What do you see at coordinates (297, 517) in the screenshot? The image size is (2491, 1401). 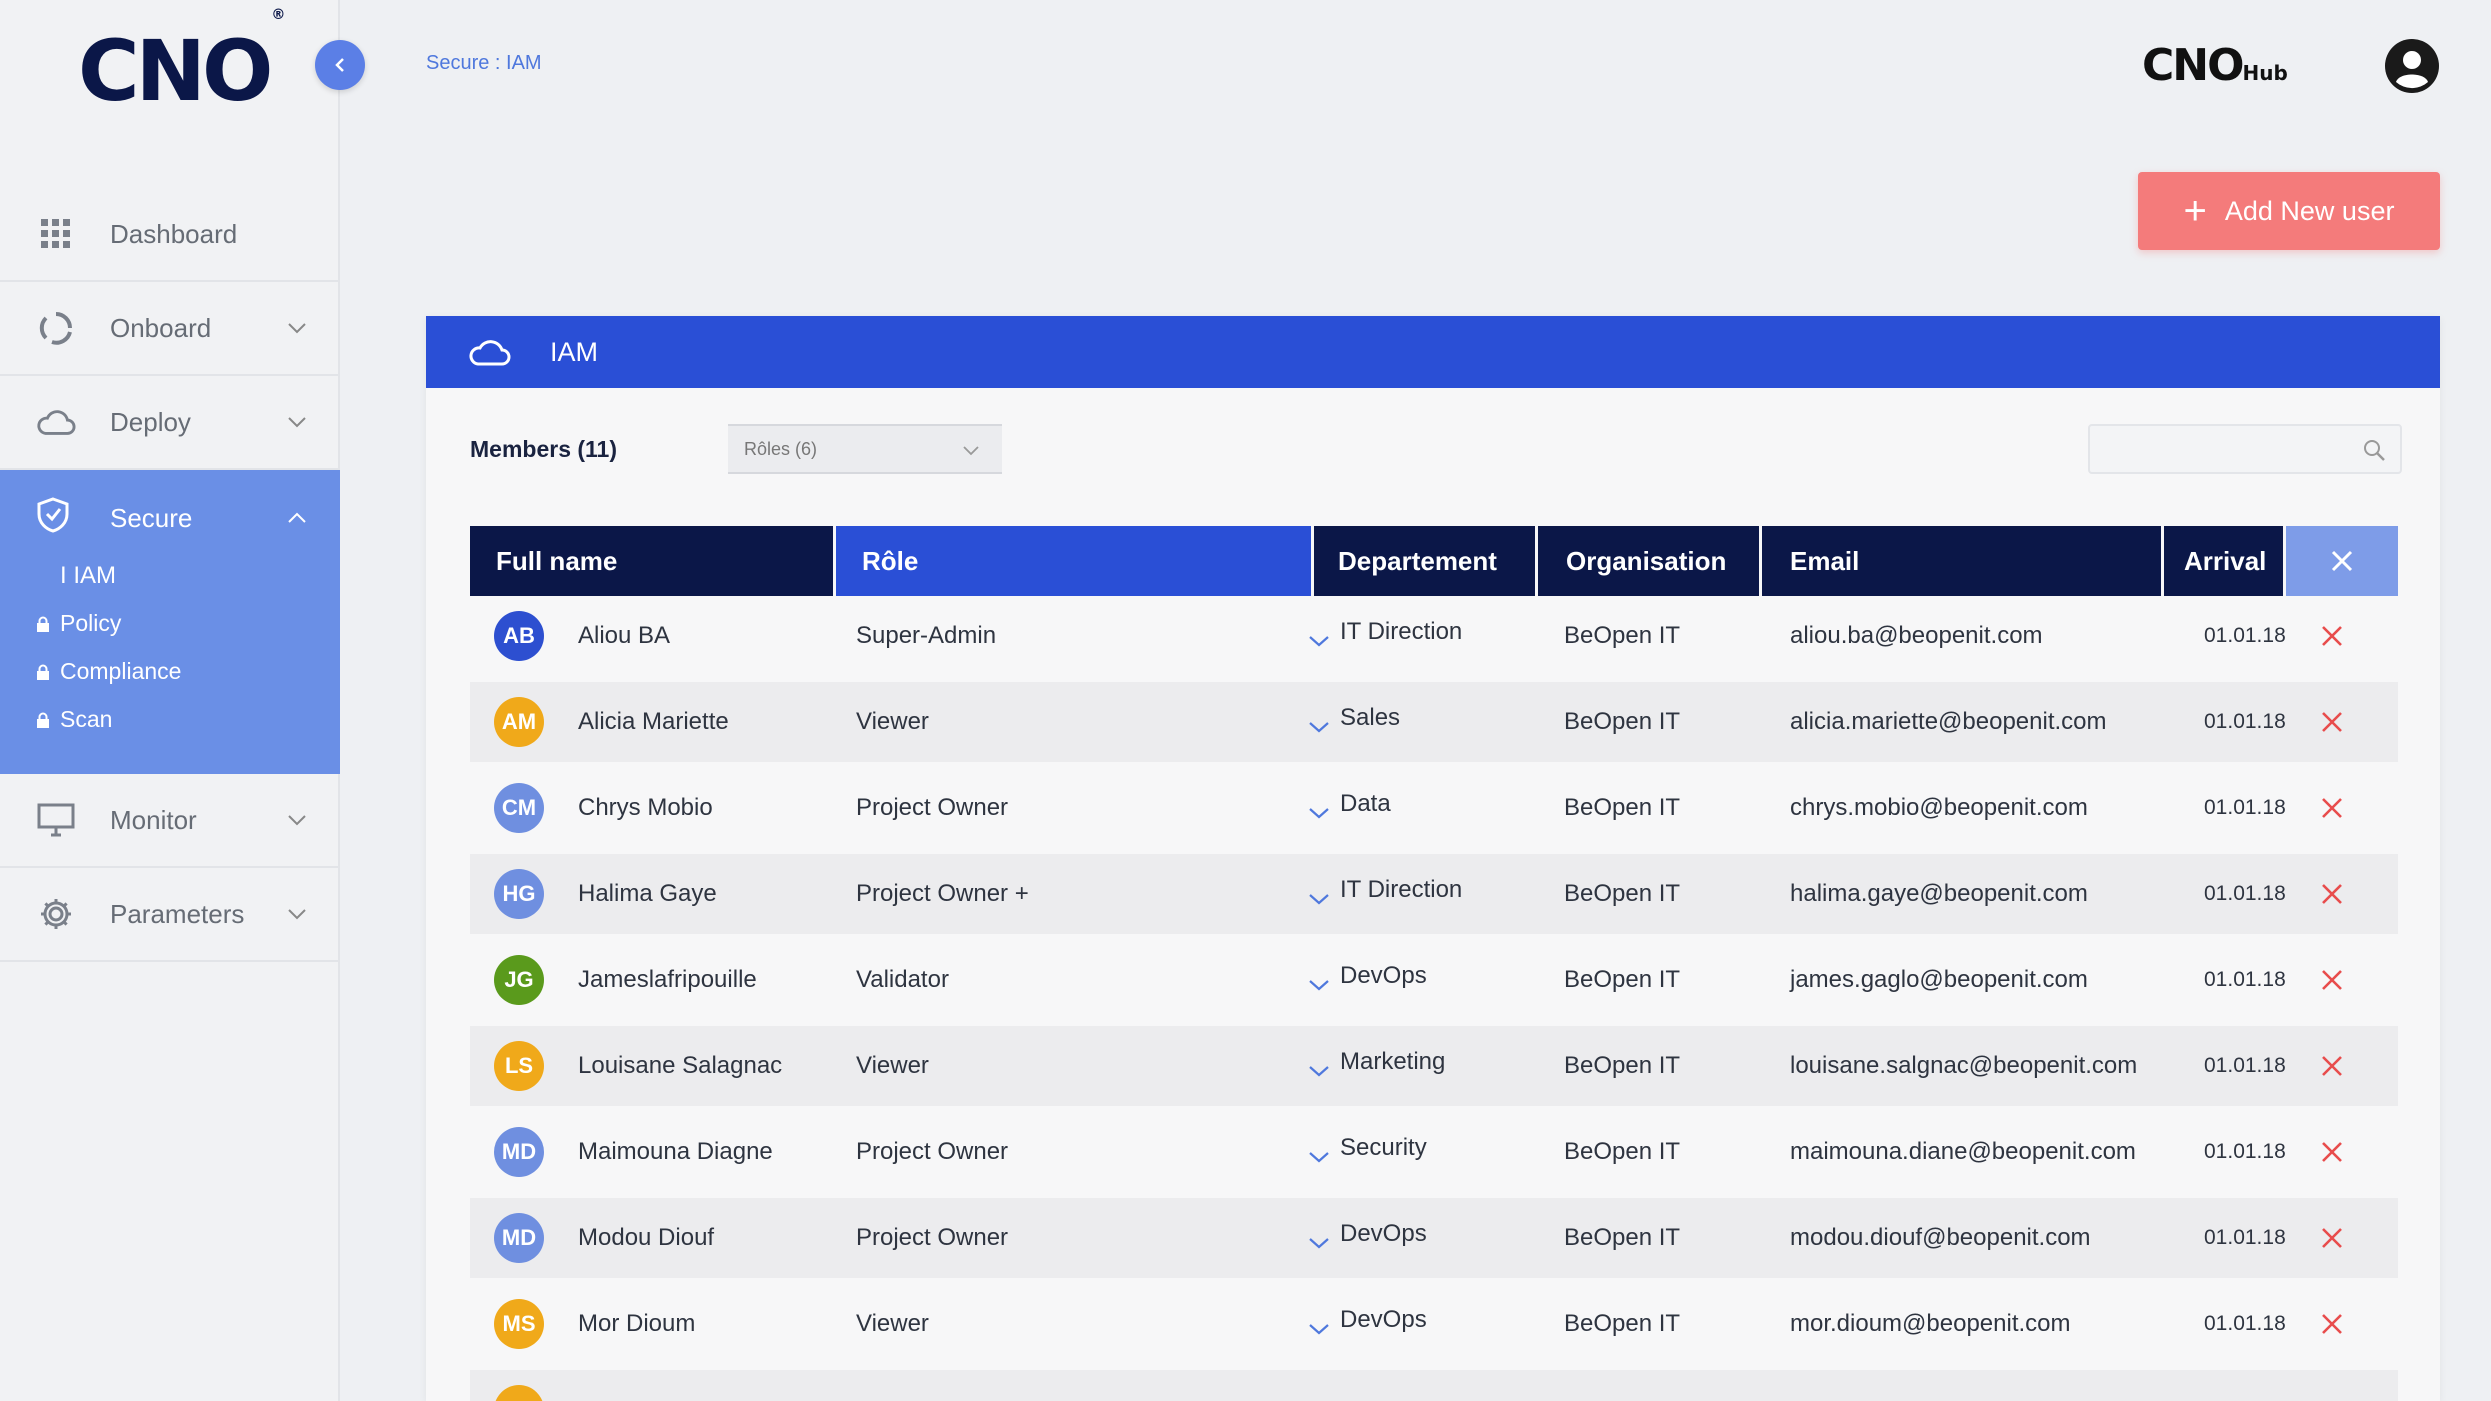 I see `chevron-up-icon` at bounding box center [297, 517].